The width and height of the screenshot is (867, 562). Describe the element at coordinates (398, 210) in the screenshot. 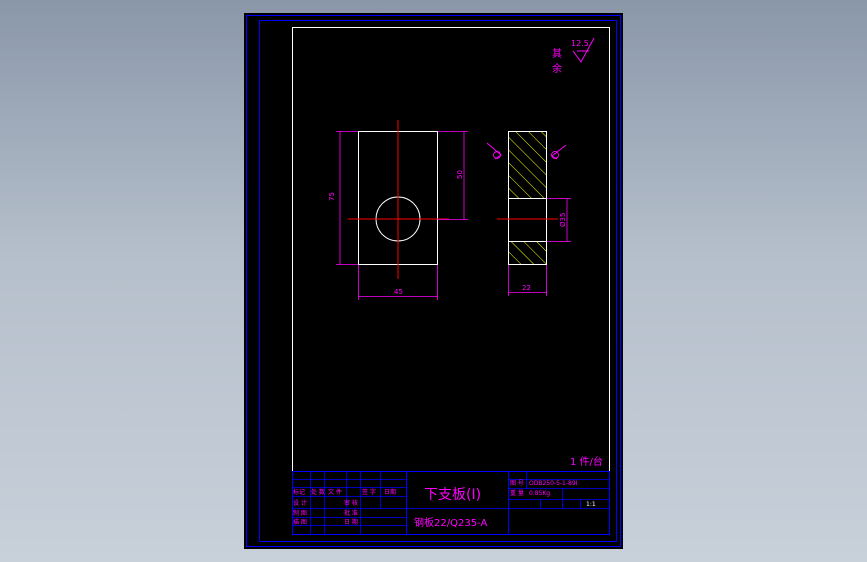

I see `front-view: 75 50 45` at that location.